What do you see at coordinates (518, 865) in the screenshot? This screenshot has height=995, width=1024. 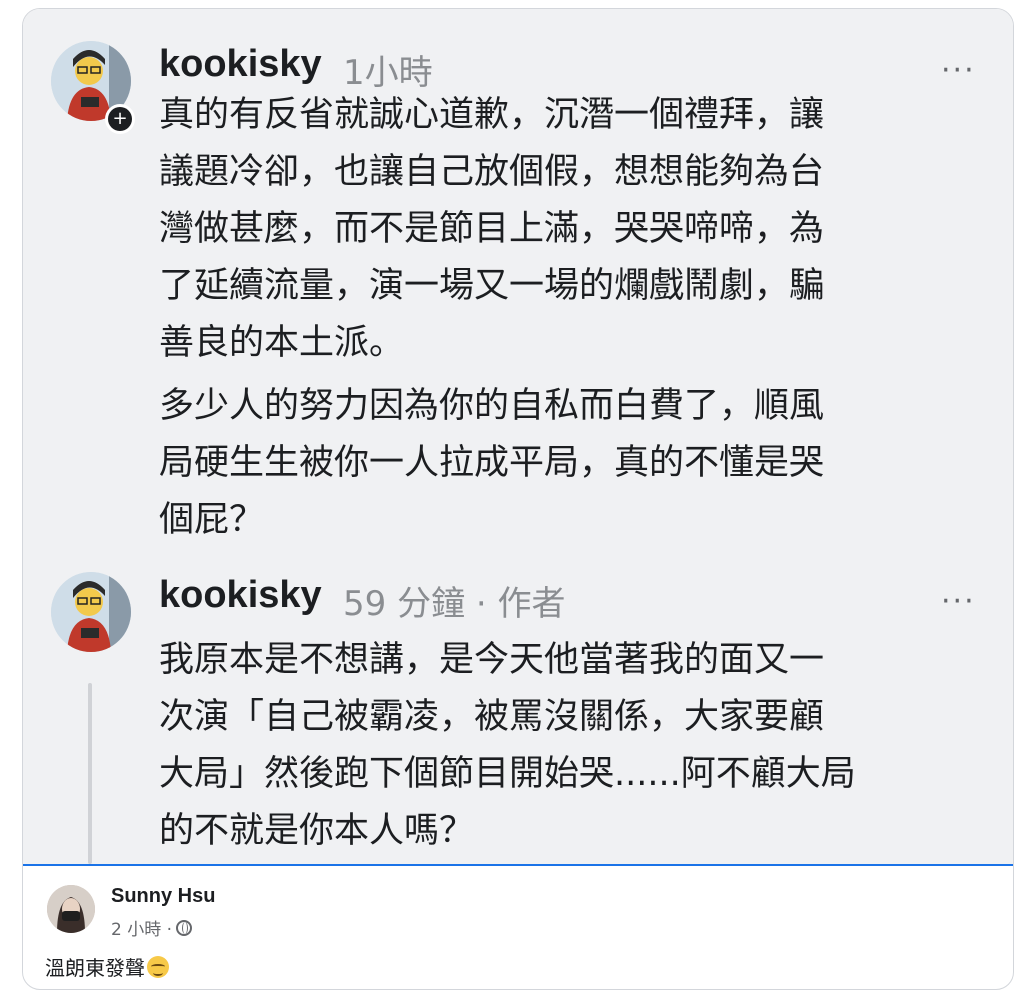 I see `divider` at bounding box center [518, 865].